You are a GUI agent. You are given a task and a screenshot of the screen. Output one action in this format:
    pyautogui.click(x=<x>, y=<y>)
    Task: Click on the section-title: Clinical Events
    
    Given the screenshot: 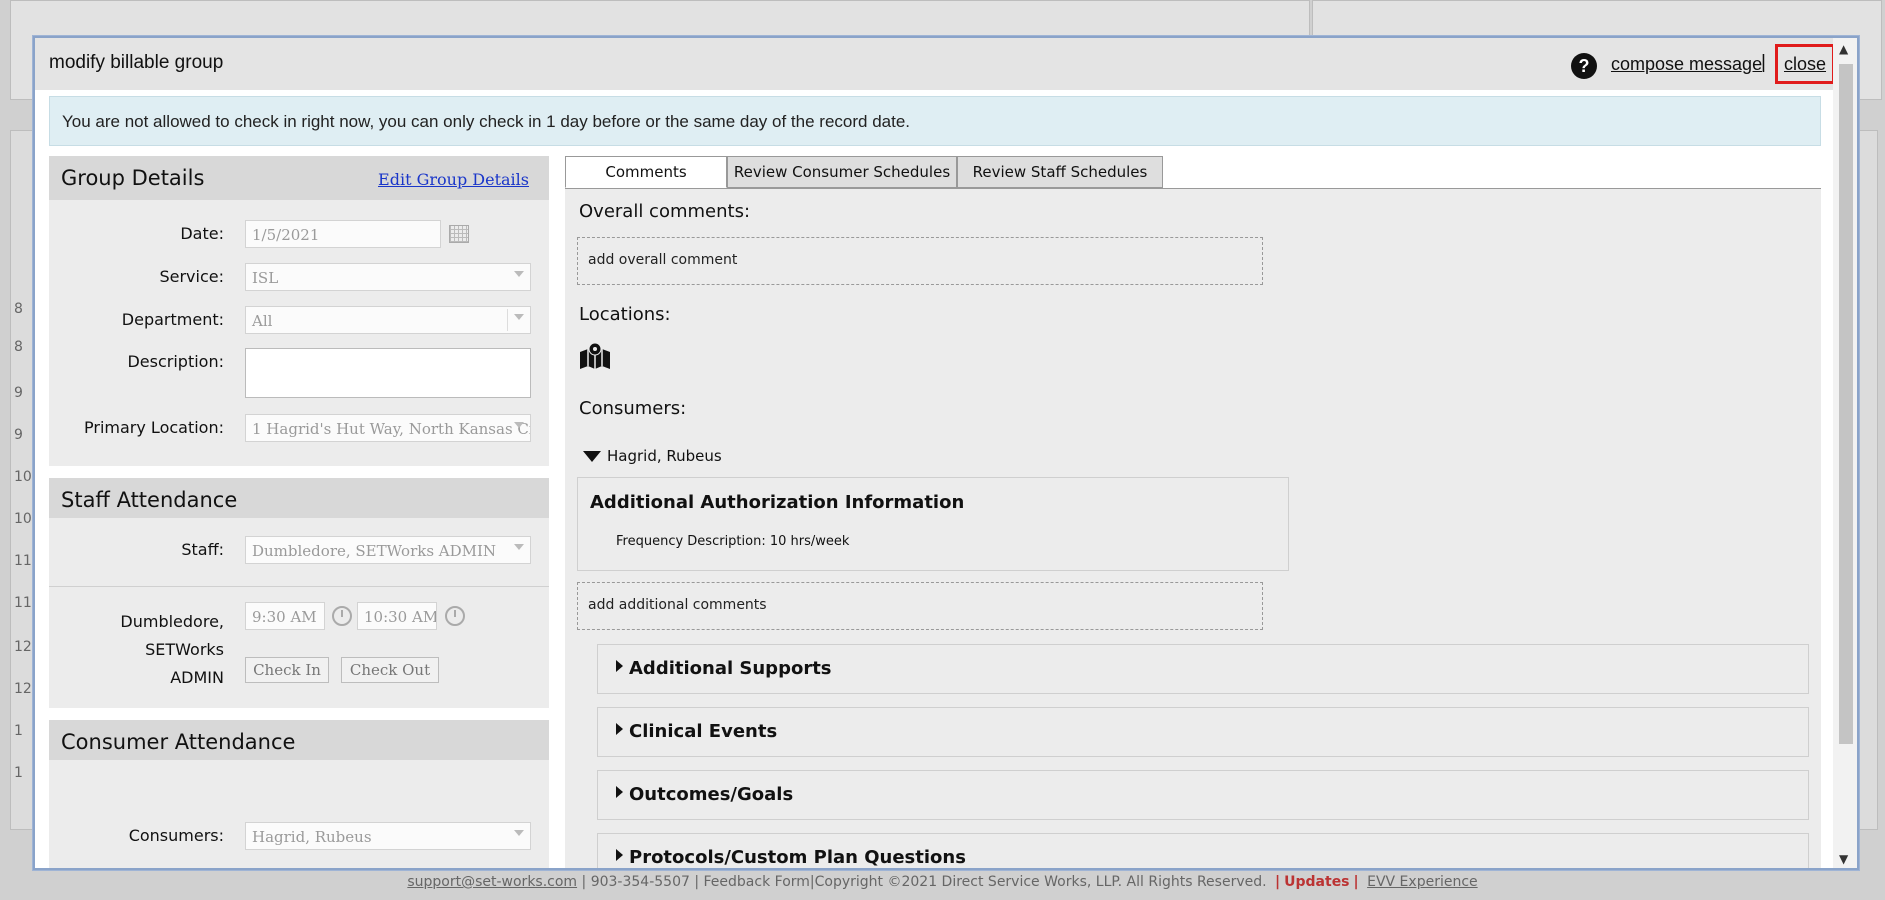 What is the action you would take?
    pyautogui.click(x=703, y=731)
    